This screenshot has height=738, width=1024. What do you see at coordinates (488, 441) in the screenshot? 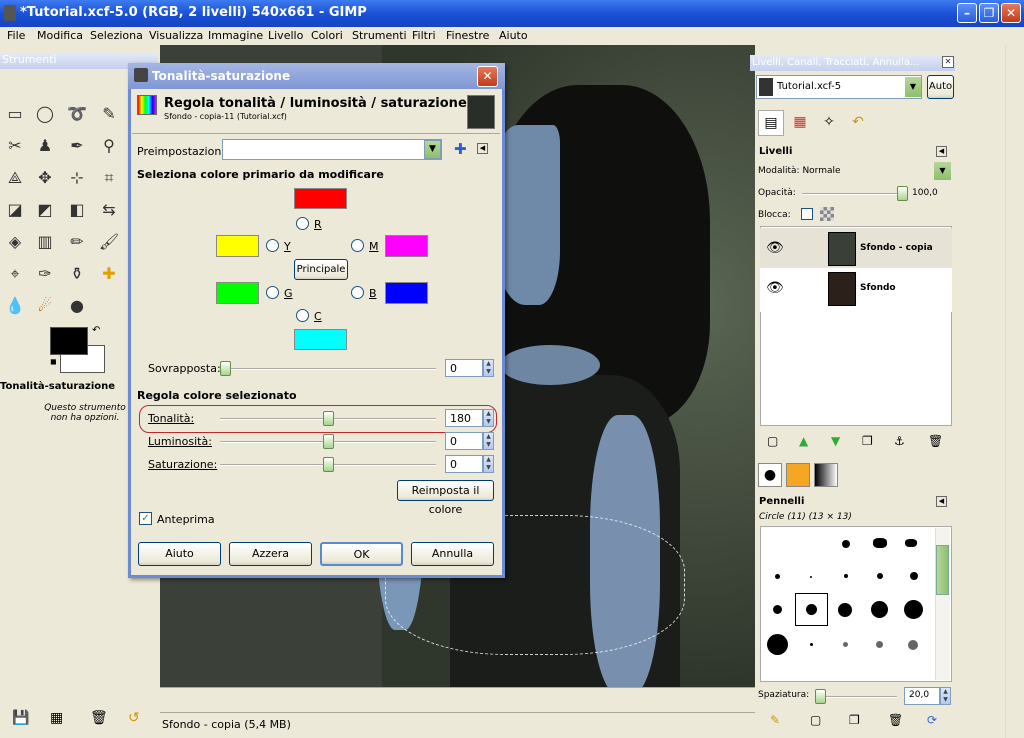
I see `lightness-spin-button: ▲ ▼` at bounding box center [488, 441].